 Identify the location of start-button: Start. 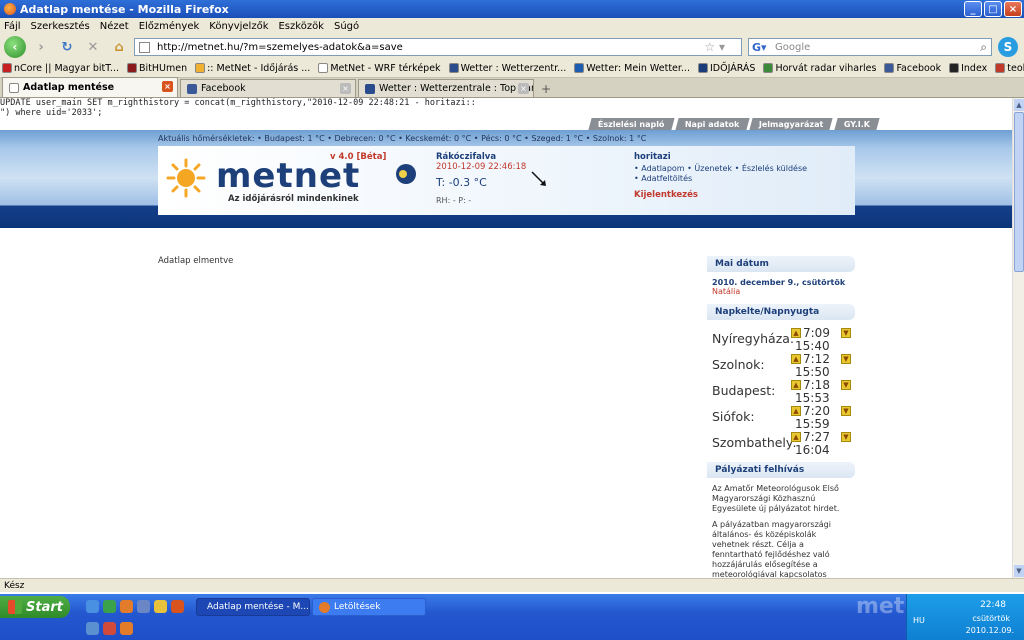
(35, 607).